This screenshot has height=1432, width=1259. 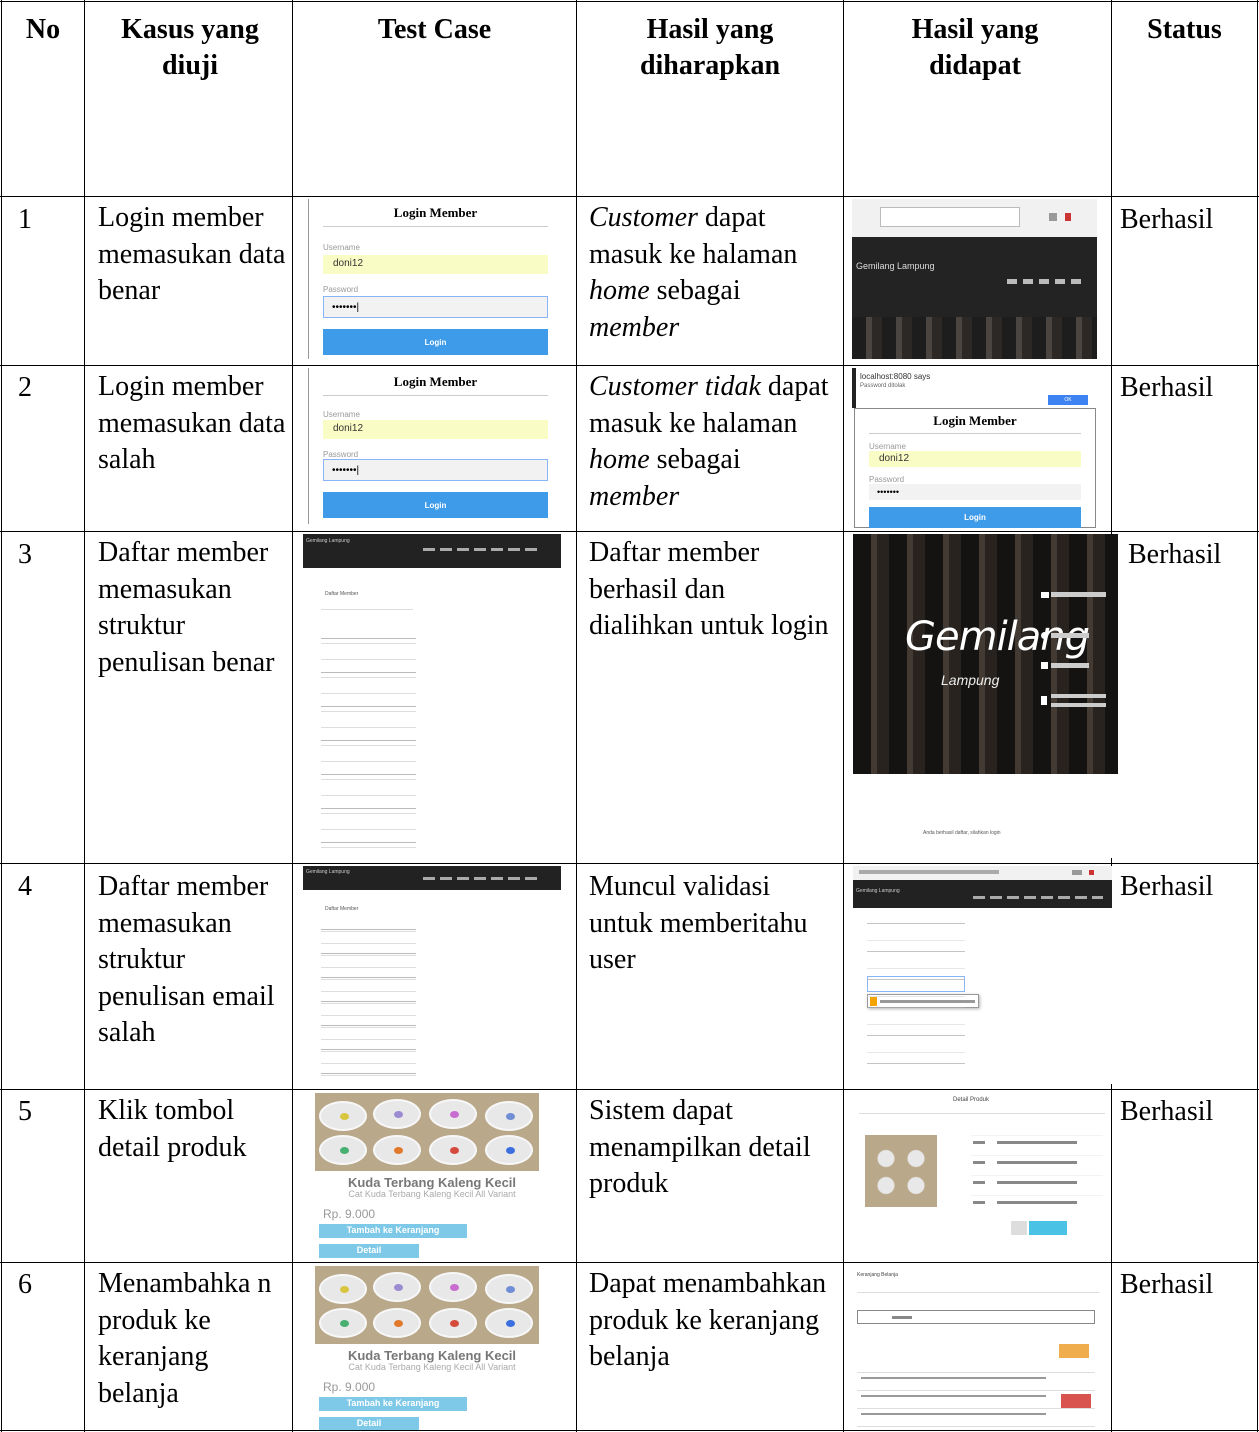 I want to click on contact-fax-icon, so click(x=1044, y=665).